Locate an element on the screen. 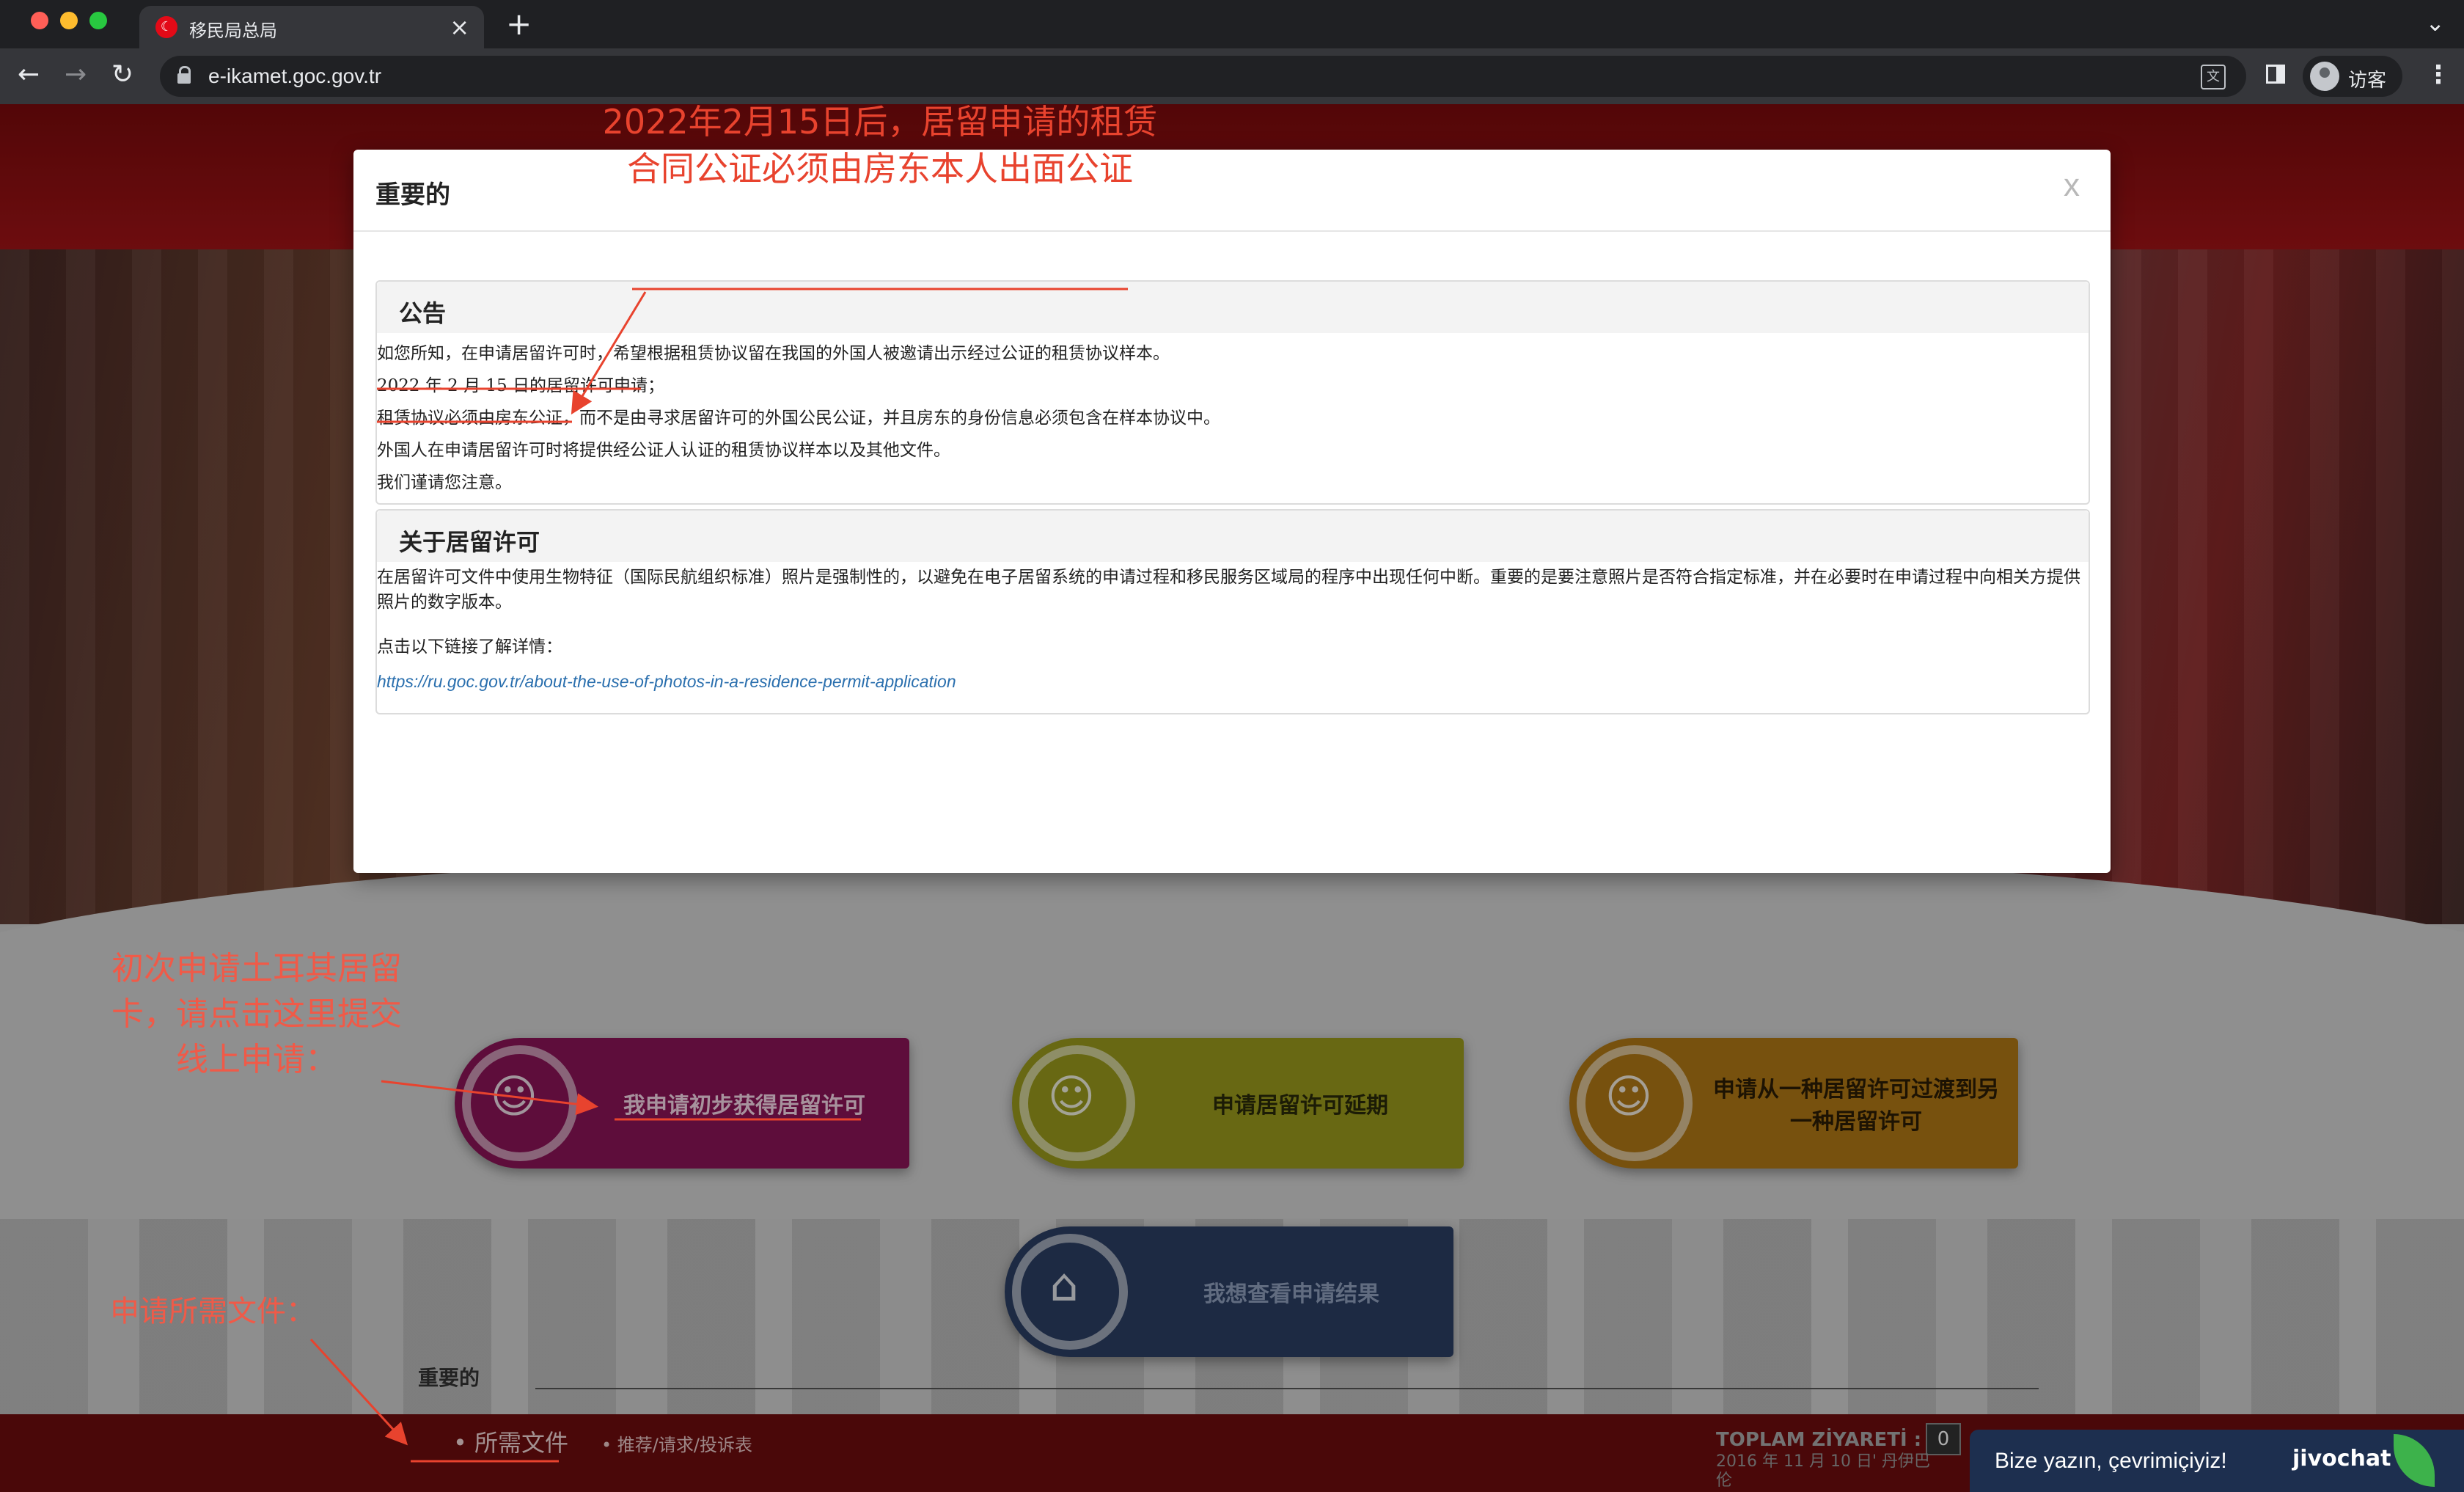  announcement-heading: 公告 is located at coordinates (423, 313).